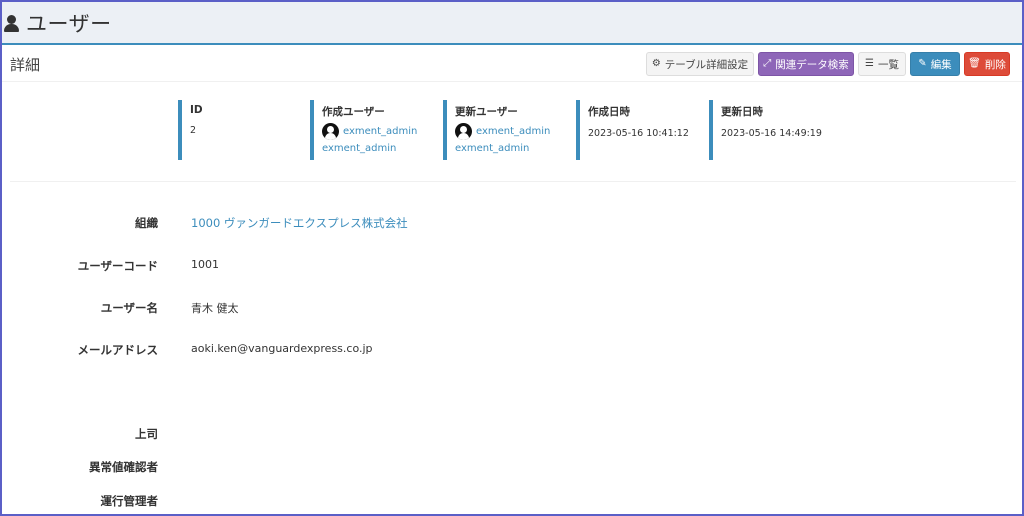  What do you see at coordinates (123, 467) in the screenshot?
I see `field-label: 異常値確認者` at bounding box center [123, 467].